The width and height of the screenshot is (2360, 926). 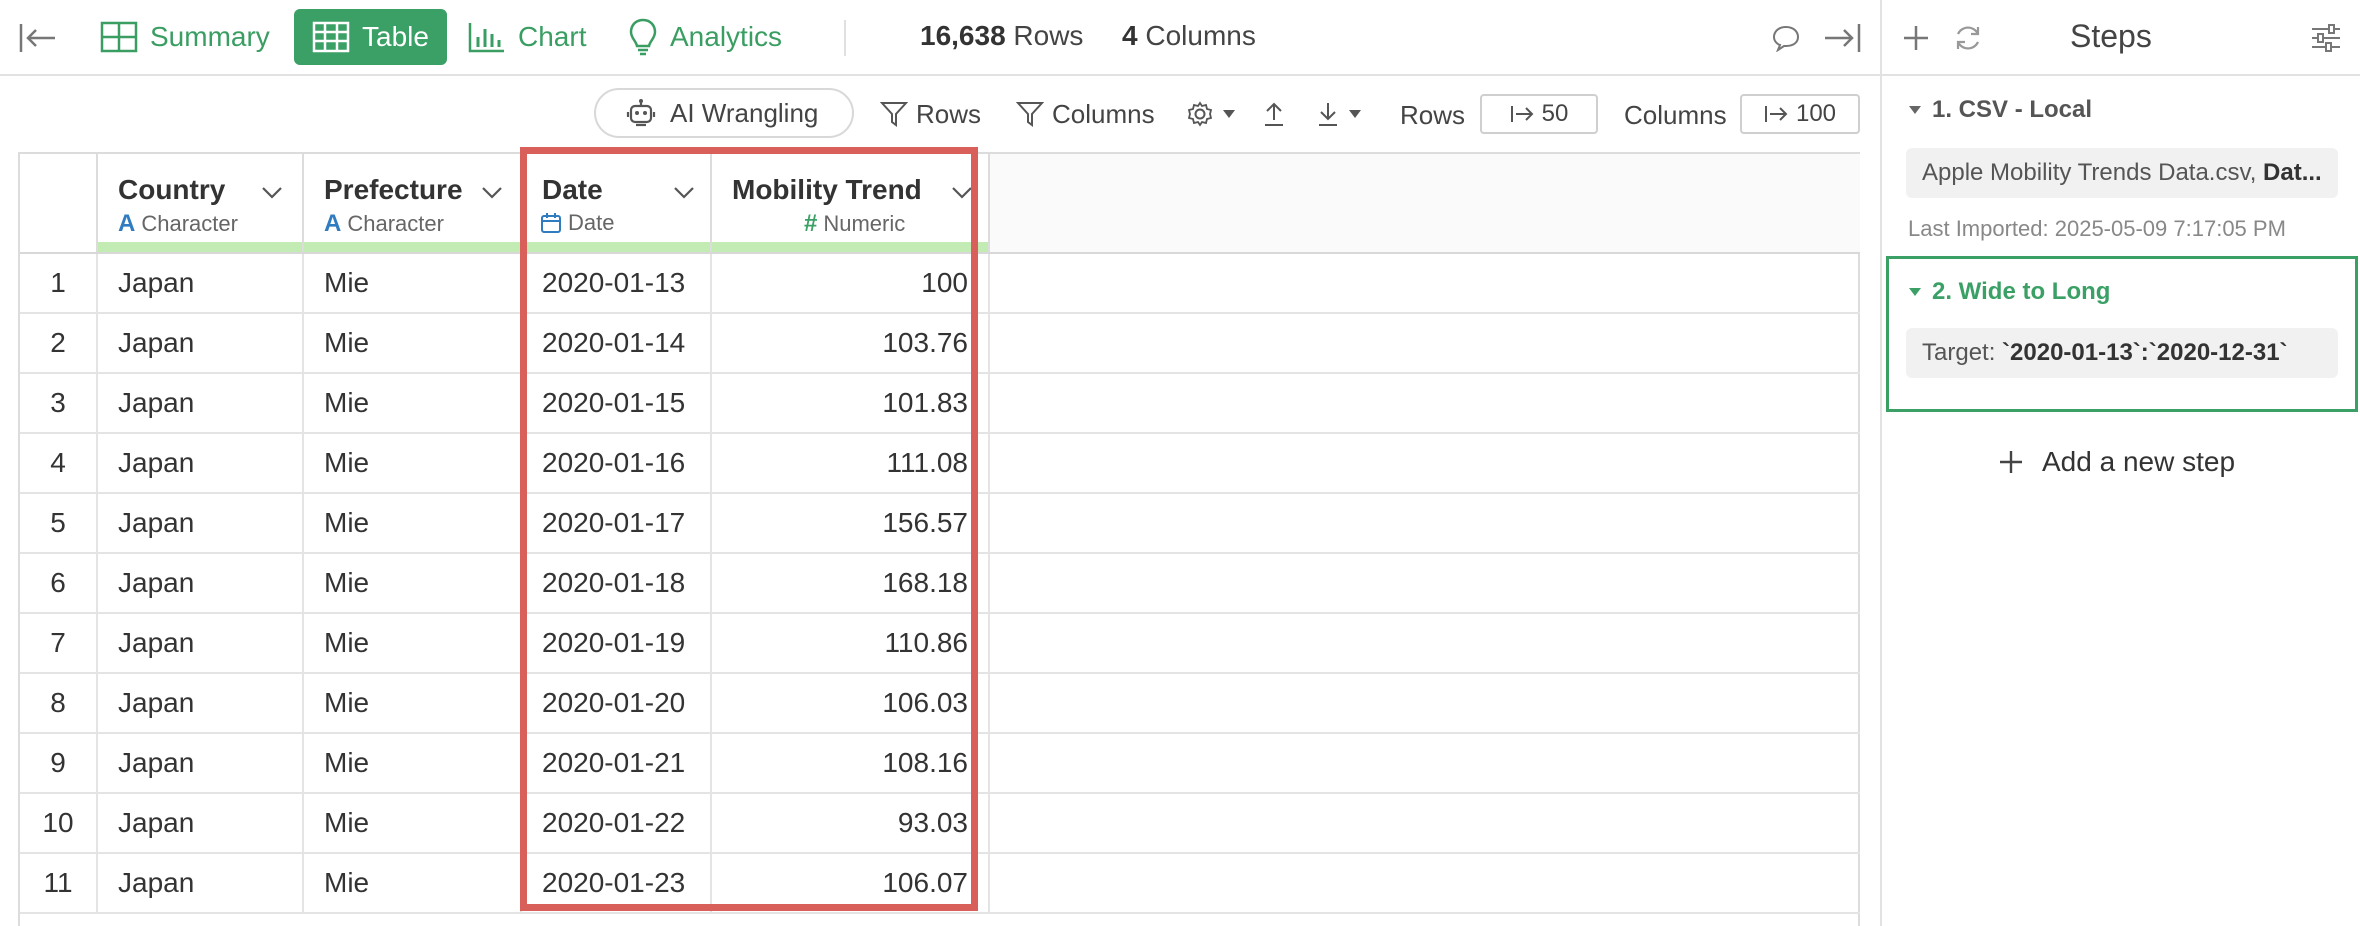 What do you see at coordinates (185, 37) in the screenshot?
I see `tab-summary: Summary` at bounding box center [185, 37].